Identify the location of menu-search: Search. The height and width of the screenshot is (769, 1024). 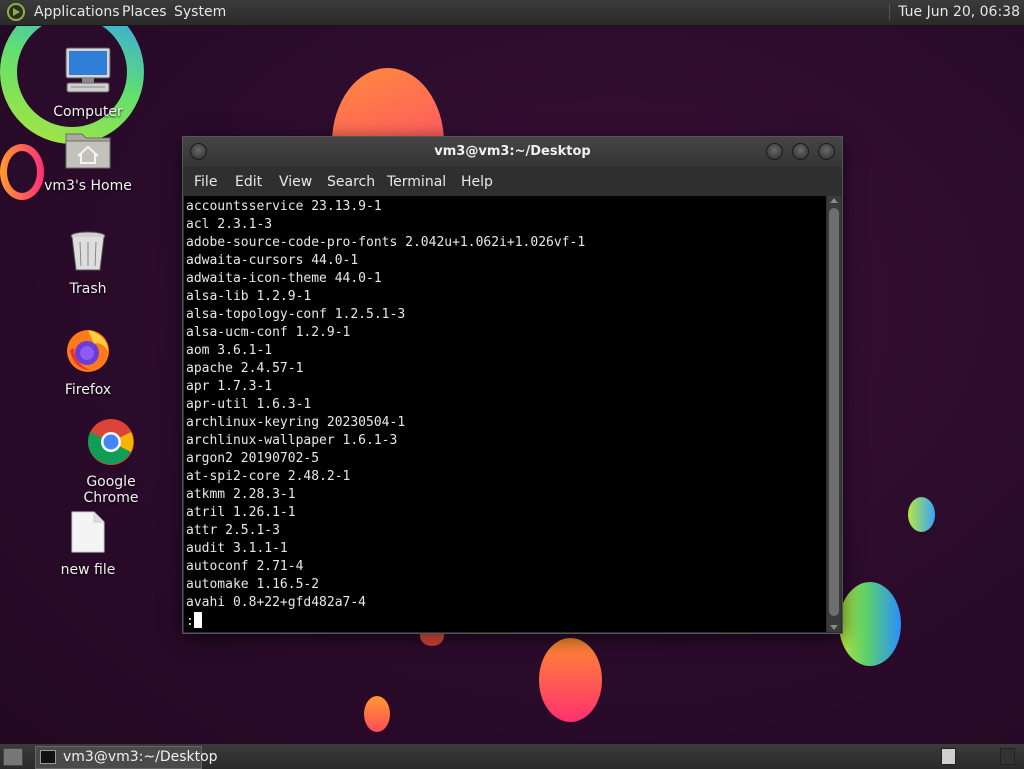
(351, 182).